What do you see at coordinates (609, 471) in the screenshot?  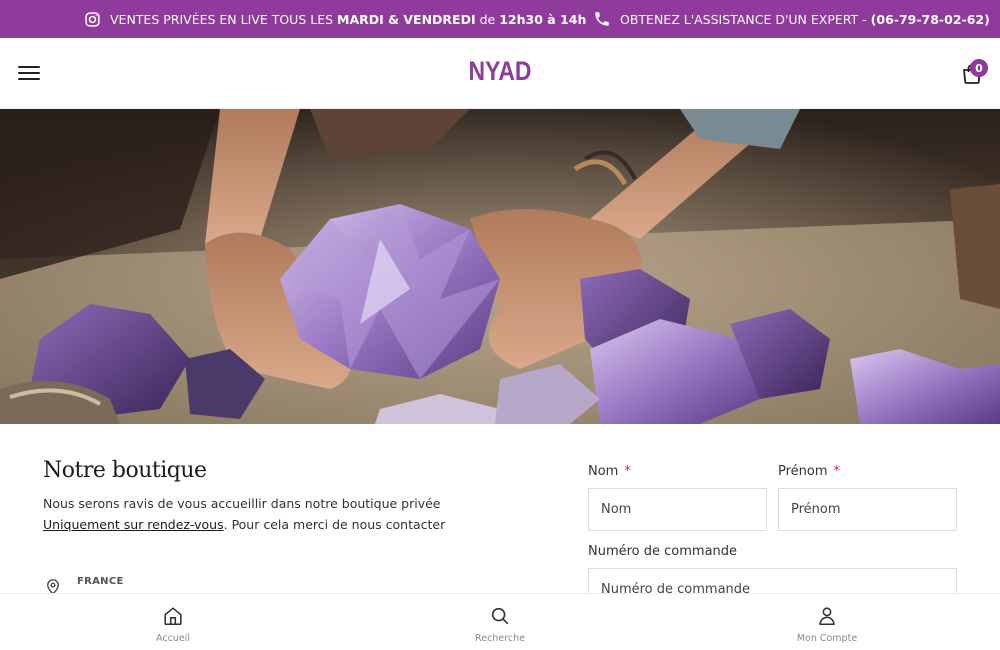 I see `nom-label: Nom *` at bounding box center [609, 471].